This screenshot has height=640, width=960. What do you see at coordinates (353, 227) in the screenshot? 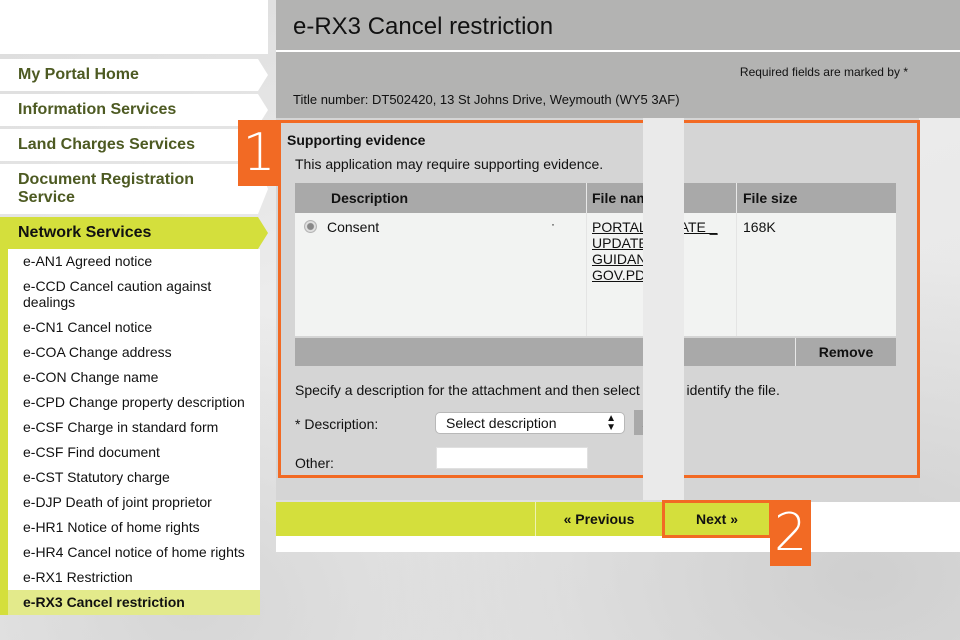
I see `description-value: Consent` at bounding box center [353, 227].